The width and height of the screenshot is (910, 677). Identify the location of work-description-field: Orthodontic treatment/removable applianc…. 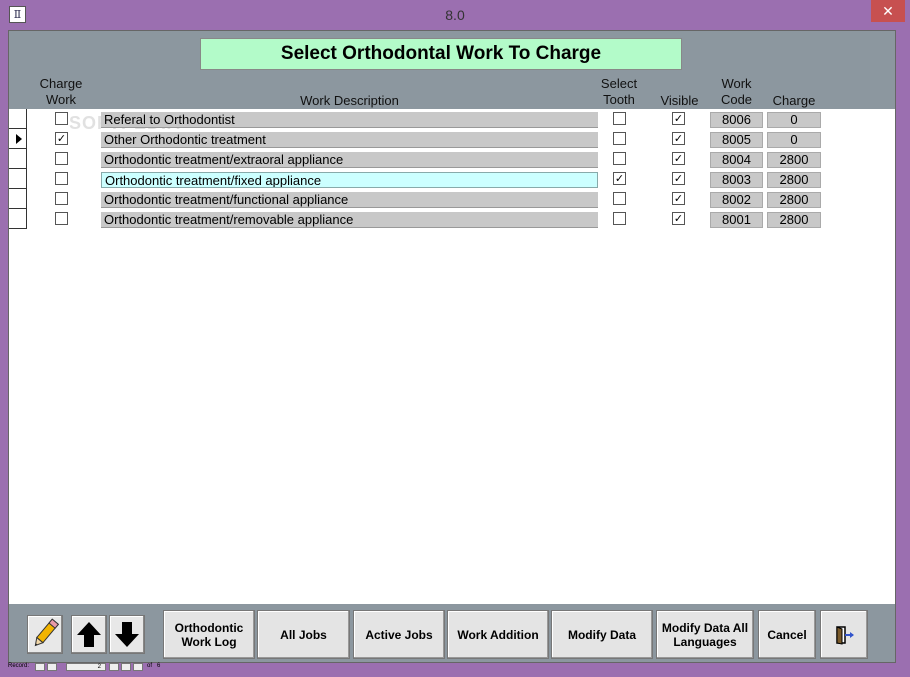
(349, 220).